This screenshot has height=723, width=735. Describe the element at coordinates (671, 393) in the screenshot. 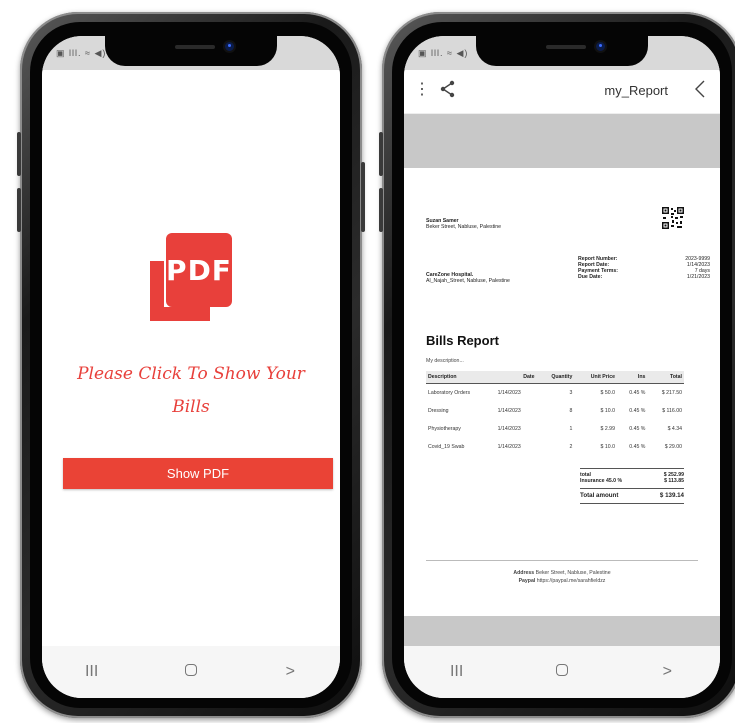

I see `cell: $ 217.50` at that location.